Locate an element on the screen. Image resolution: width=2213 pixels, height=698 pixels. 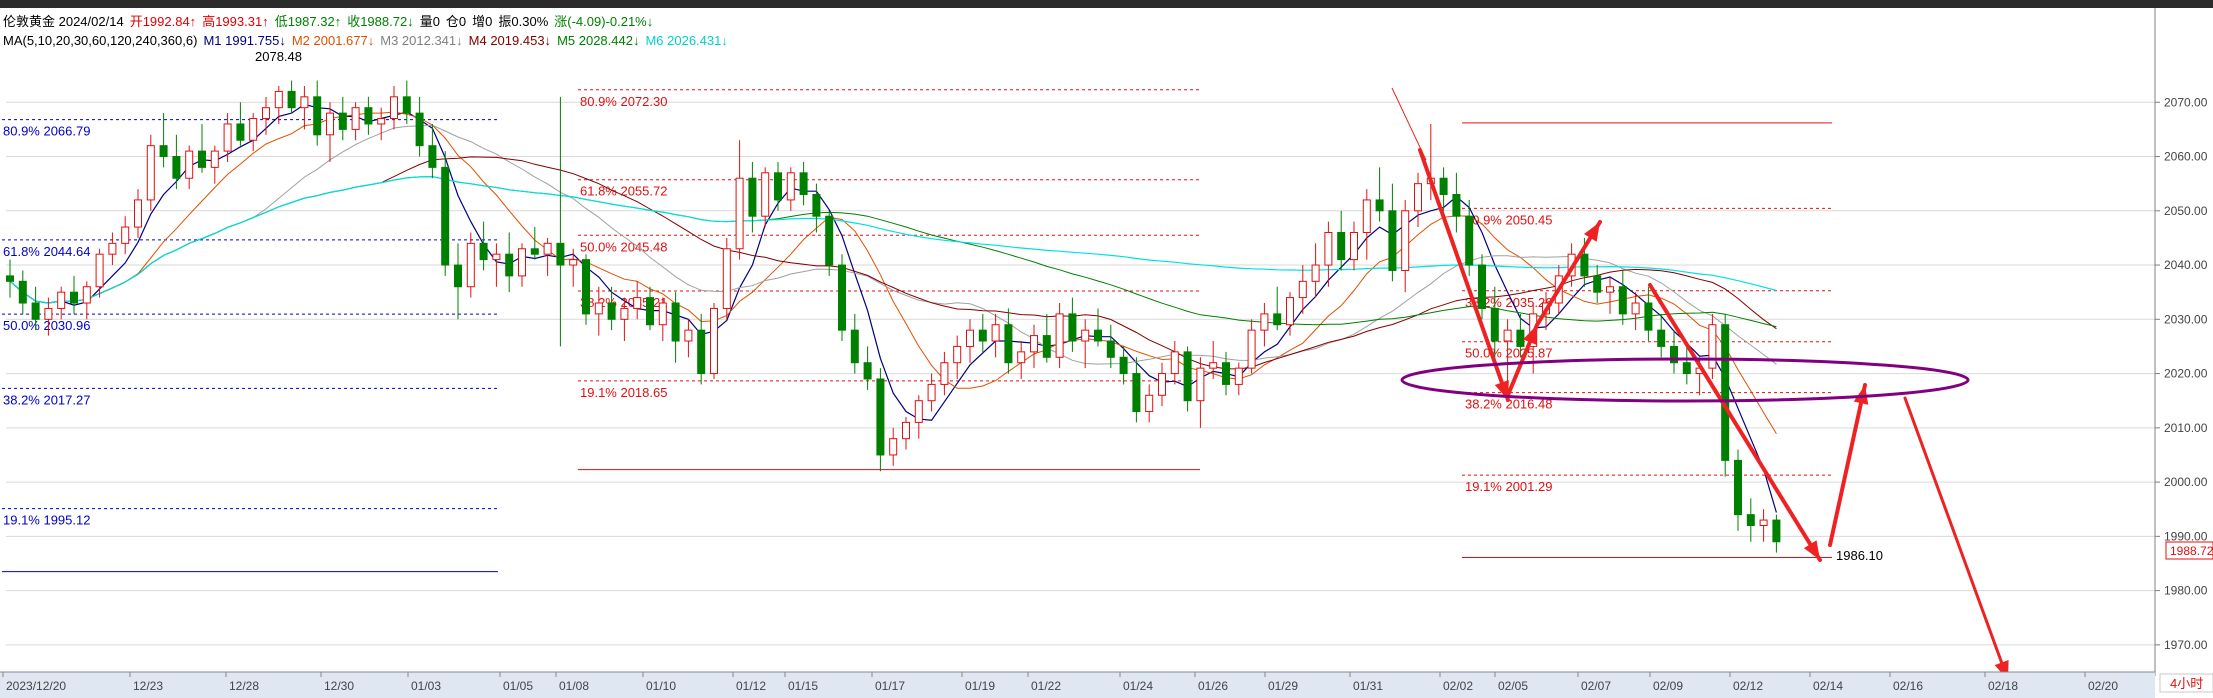
fib-level-label: 38.2% 2017.27 is located at coordinates (46, 399).